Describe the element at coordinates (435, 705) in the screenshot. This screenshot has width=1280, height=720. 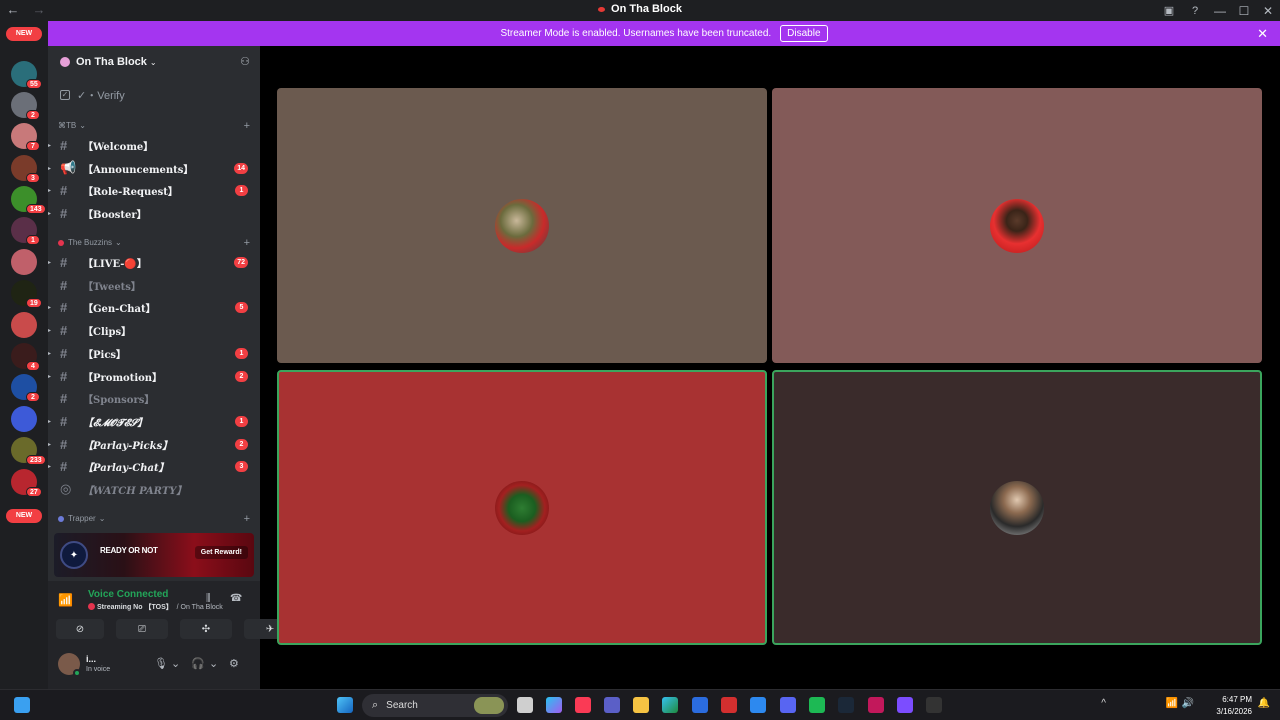
I see `taskbar-search: ⌕ Search` at that location.